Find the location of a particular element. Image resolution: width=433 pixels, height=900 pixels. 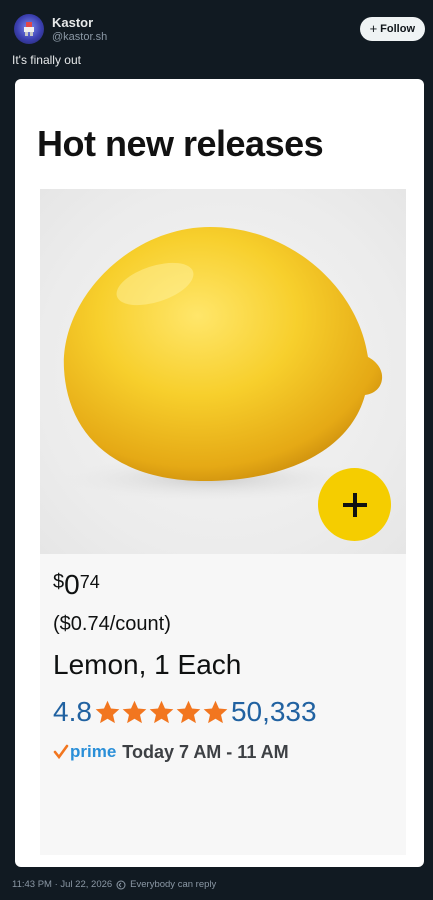

post-text: It's finally out is located at coordinates (46, 60).